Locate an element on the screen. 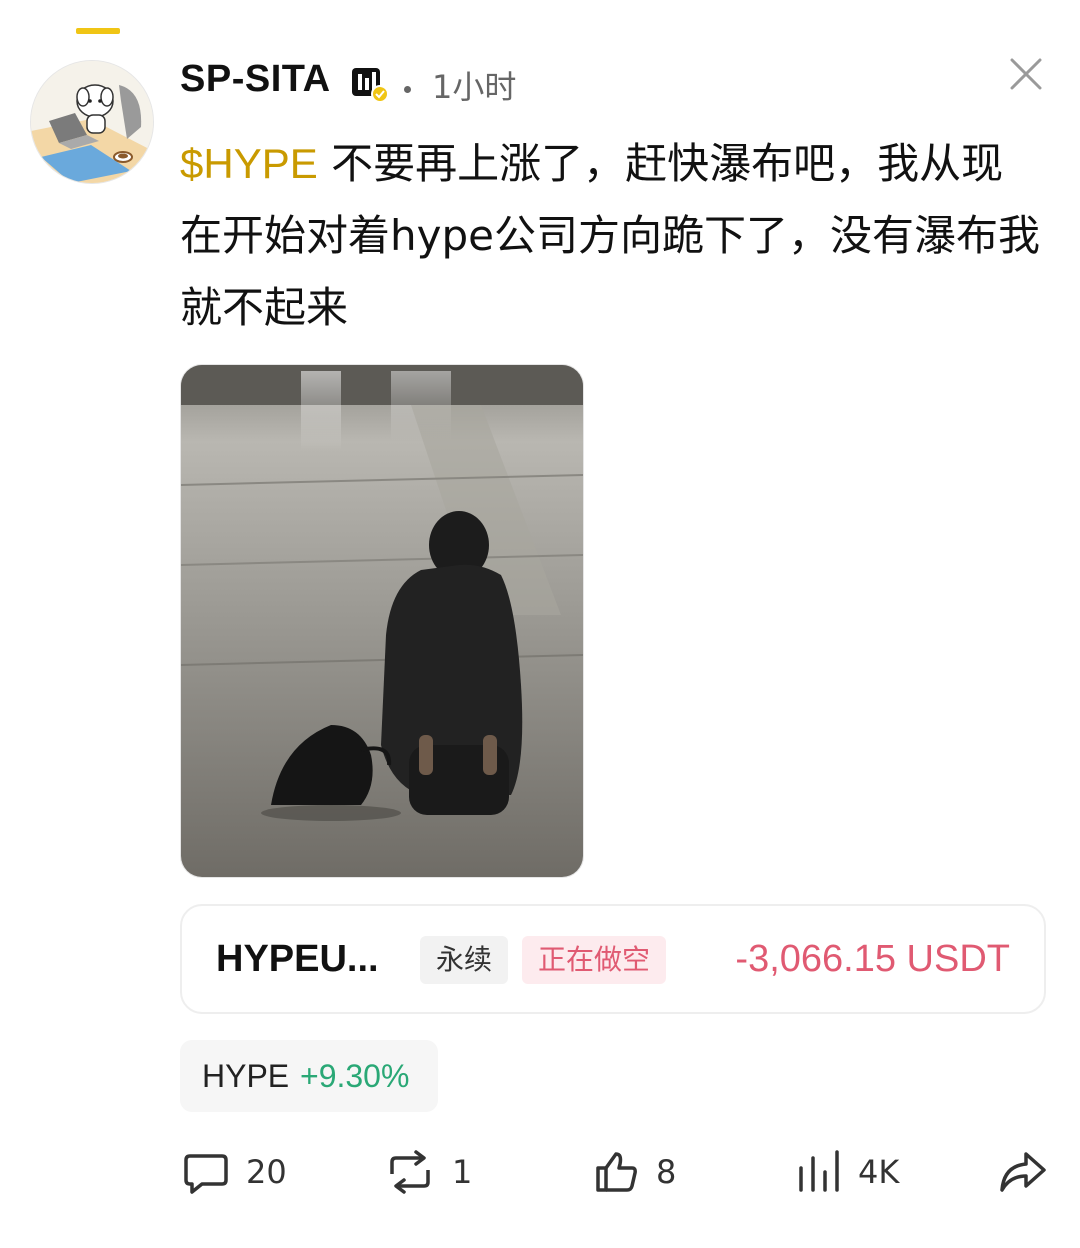  short-tag: 正在做空 is located at coordinates (594, 960).